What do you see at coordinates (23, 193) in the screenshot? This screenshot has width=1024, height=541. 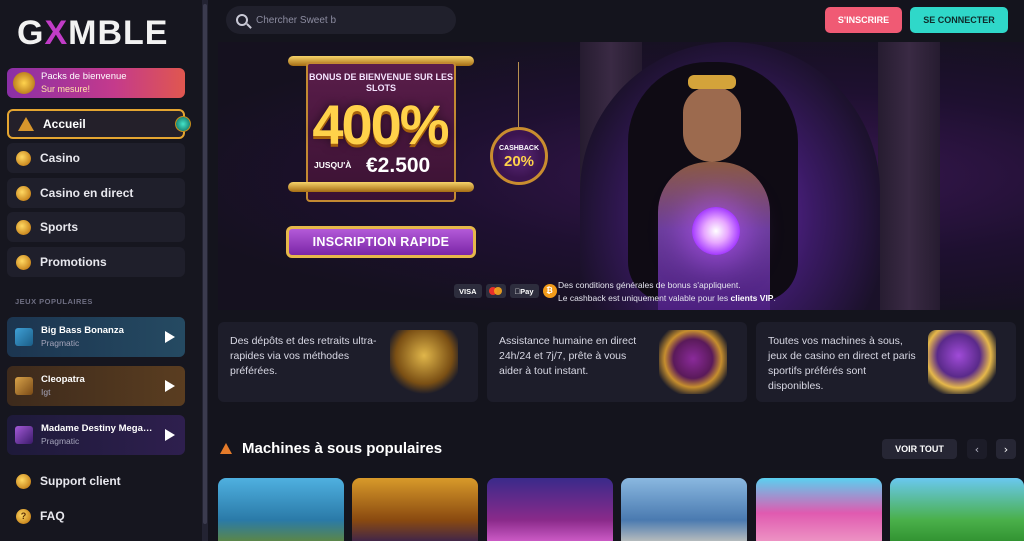 I see `dice-icon` at bounding box center [23, 193].